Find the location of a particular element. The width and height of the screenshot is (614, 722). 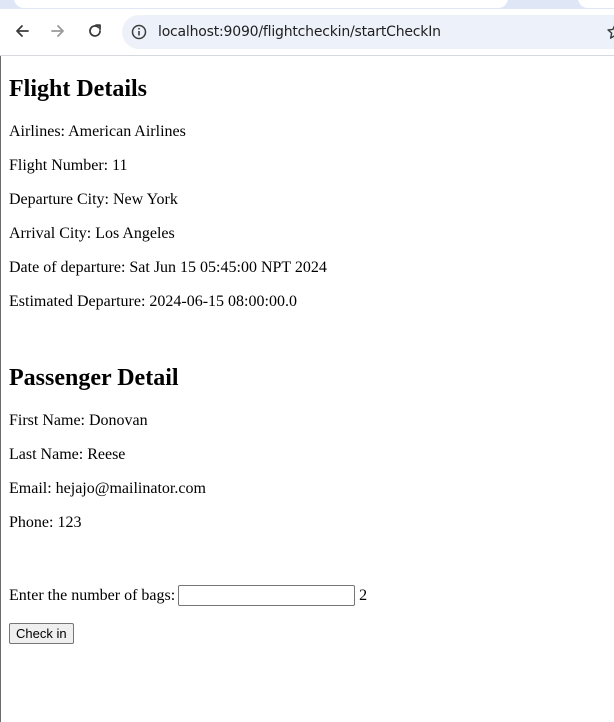

forward-button is located at coordinates (58, 31).